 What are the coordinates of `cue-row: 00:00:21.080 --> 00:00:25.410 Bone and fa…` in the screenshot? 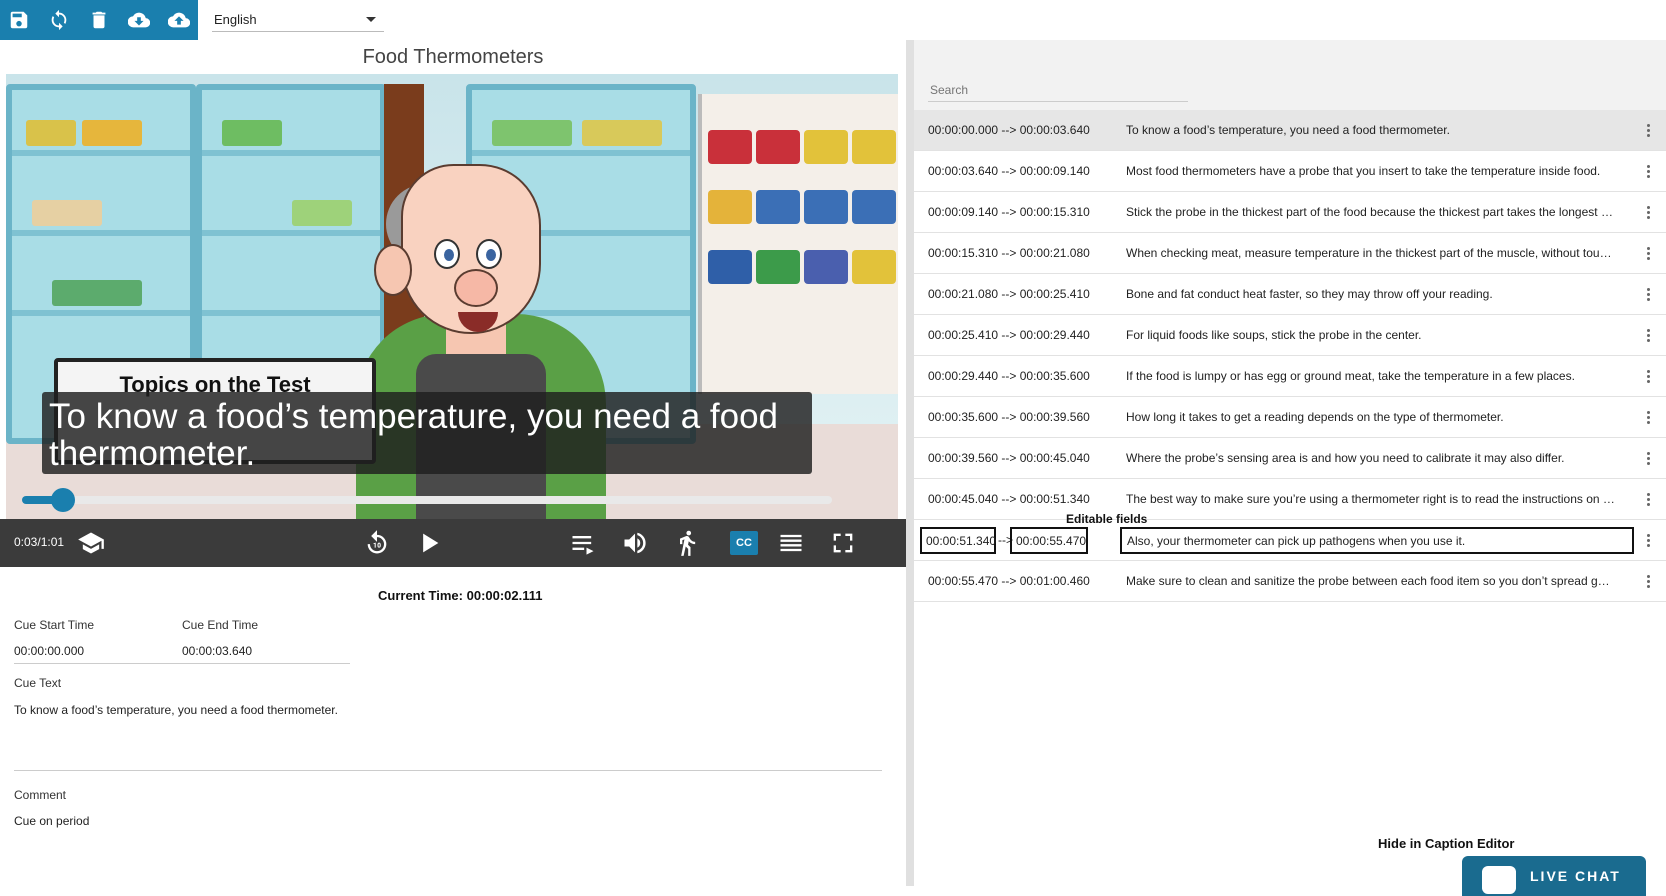 It's located at (1290, 294).